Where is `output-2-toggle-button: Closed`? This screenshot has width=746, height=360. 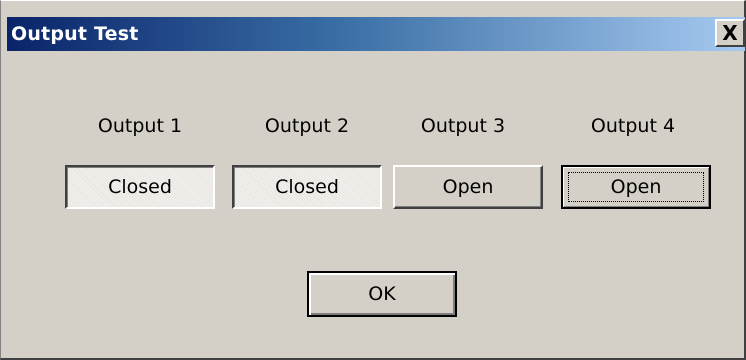 output-2-toggle-button: Closed is located at coordinates (307, 187).